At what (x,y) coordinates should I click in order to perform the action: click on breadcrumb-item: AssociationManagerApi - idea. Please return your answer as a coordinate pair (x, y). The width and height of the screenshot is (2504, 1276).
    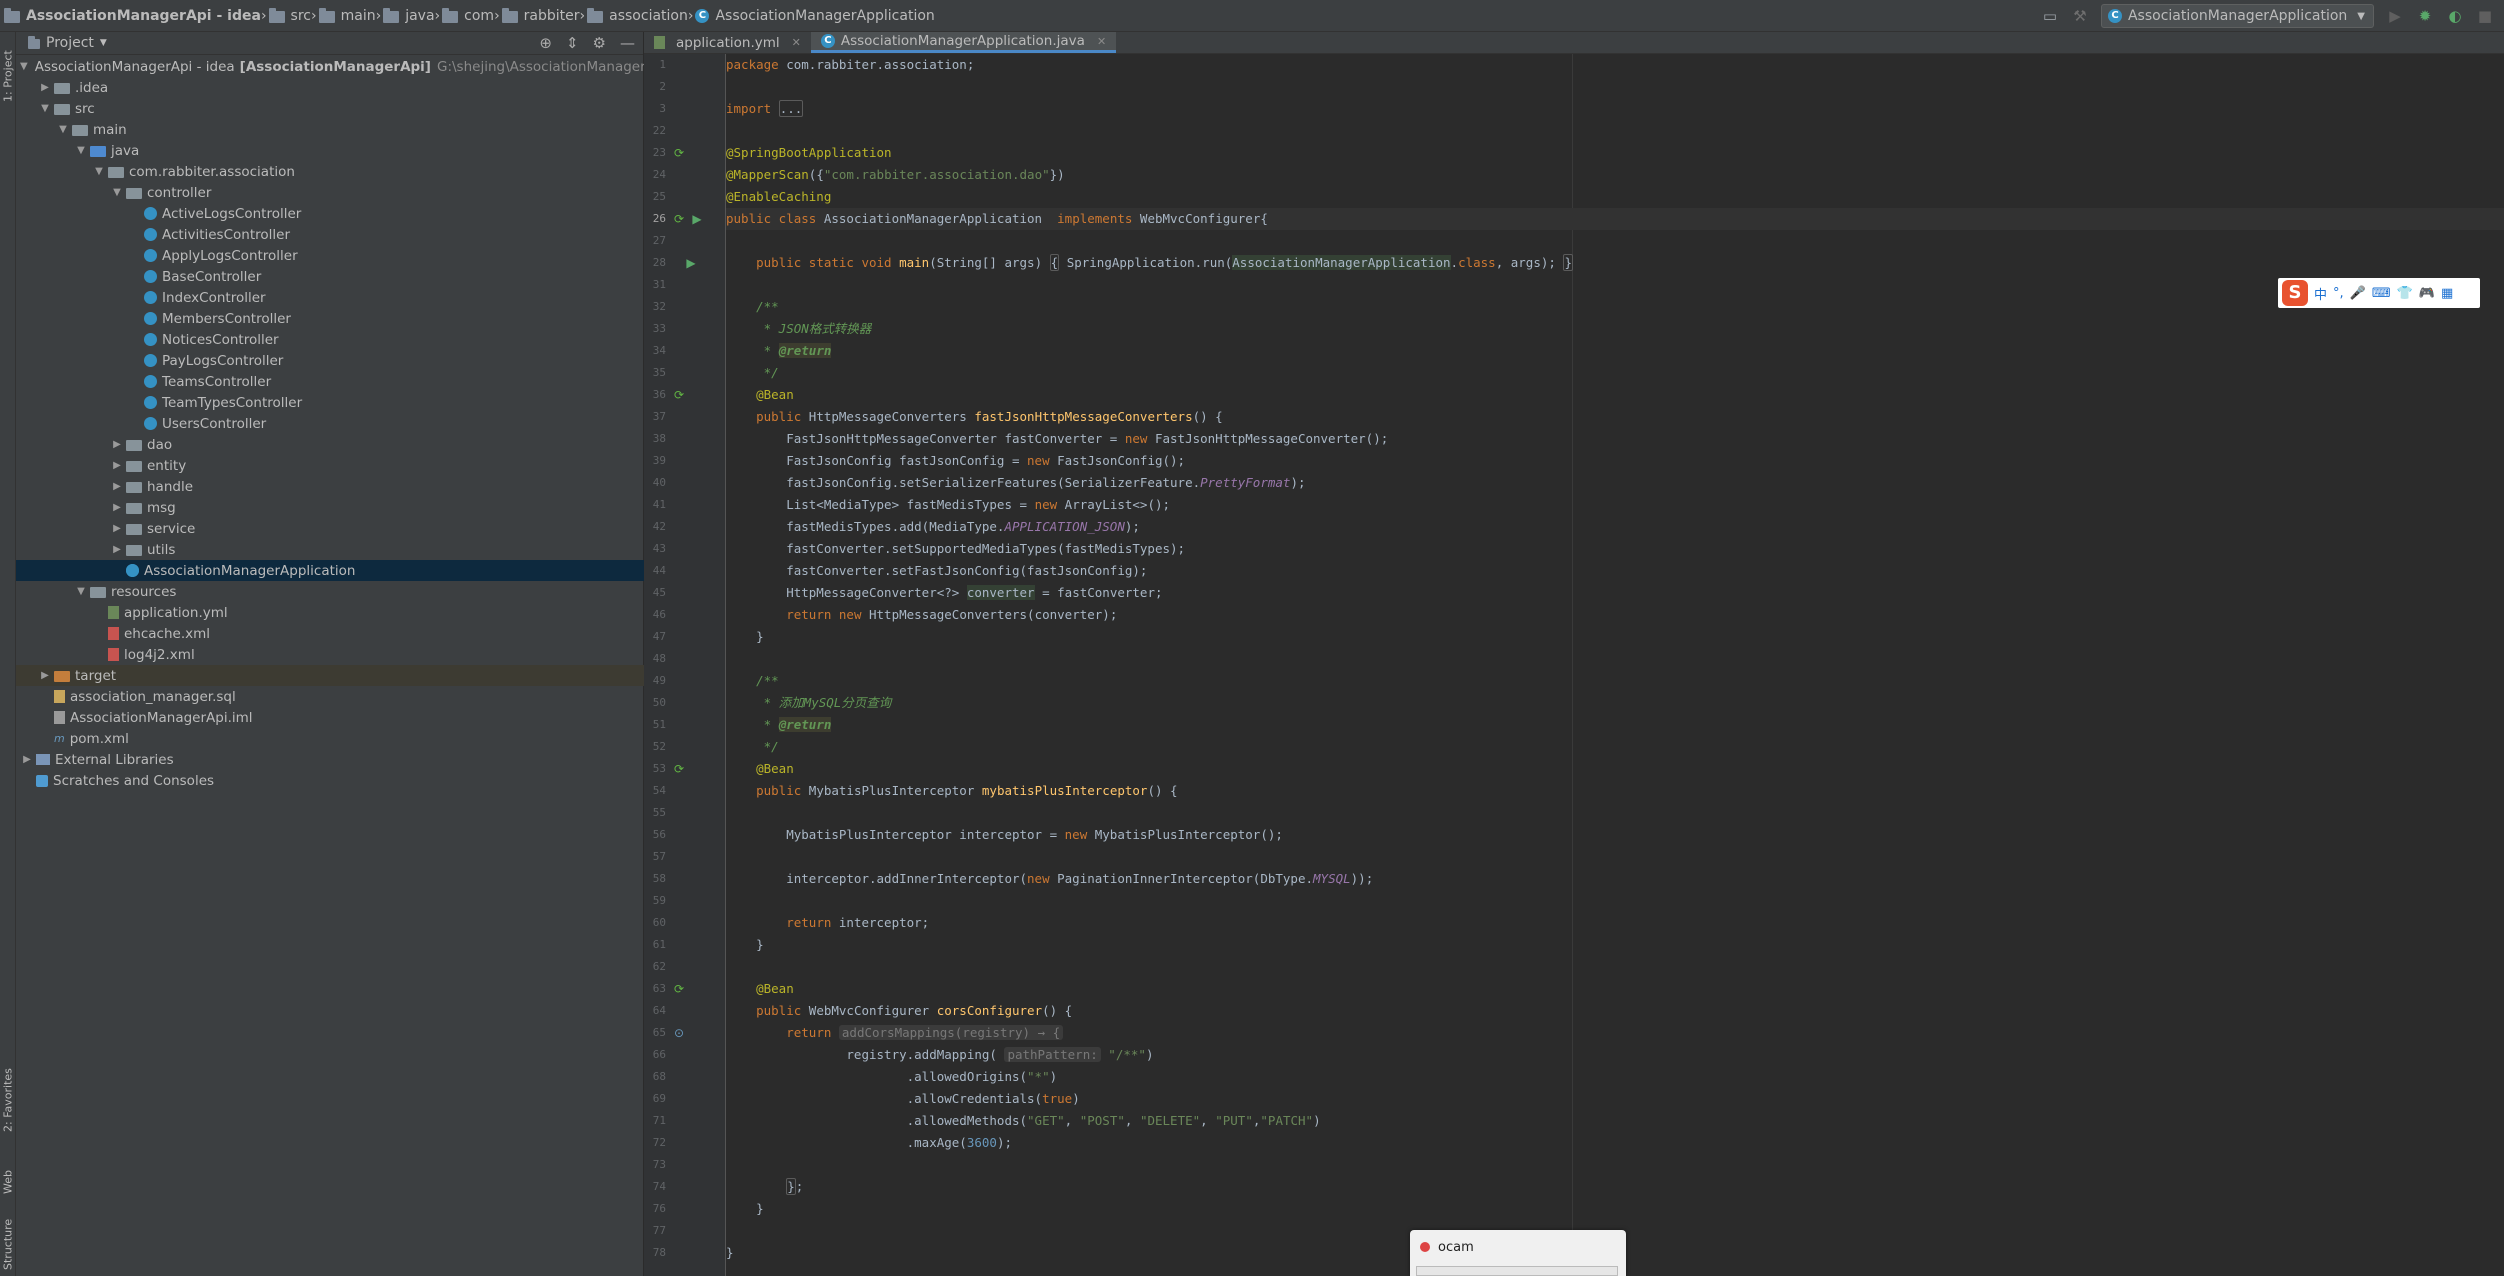
    Looking at the image, I should click on (131, 16).